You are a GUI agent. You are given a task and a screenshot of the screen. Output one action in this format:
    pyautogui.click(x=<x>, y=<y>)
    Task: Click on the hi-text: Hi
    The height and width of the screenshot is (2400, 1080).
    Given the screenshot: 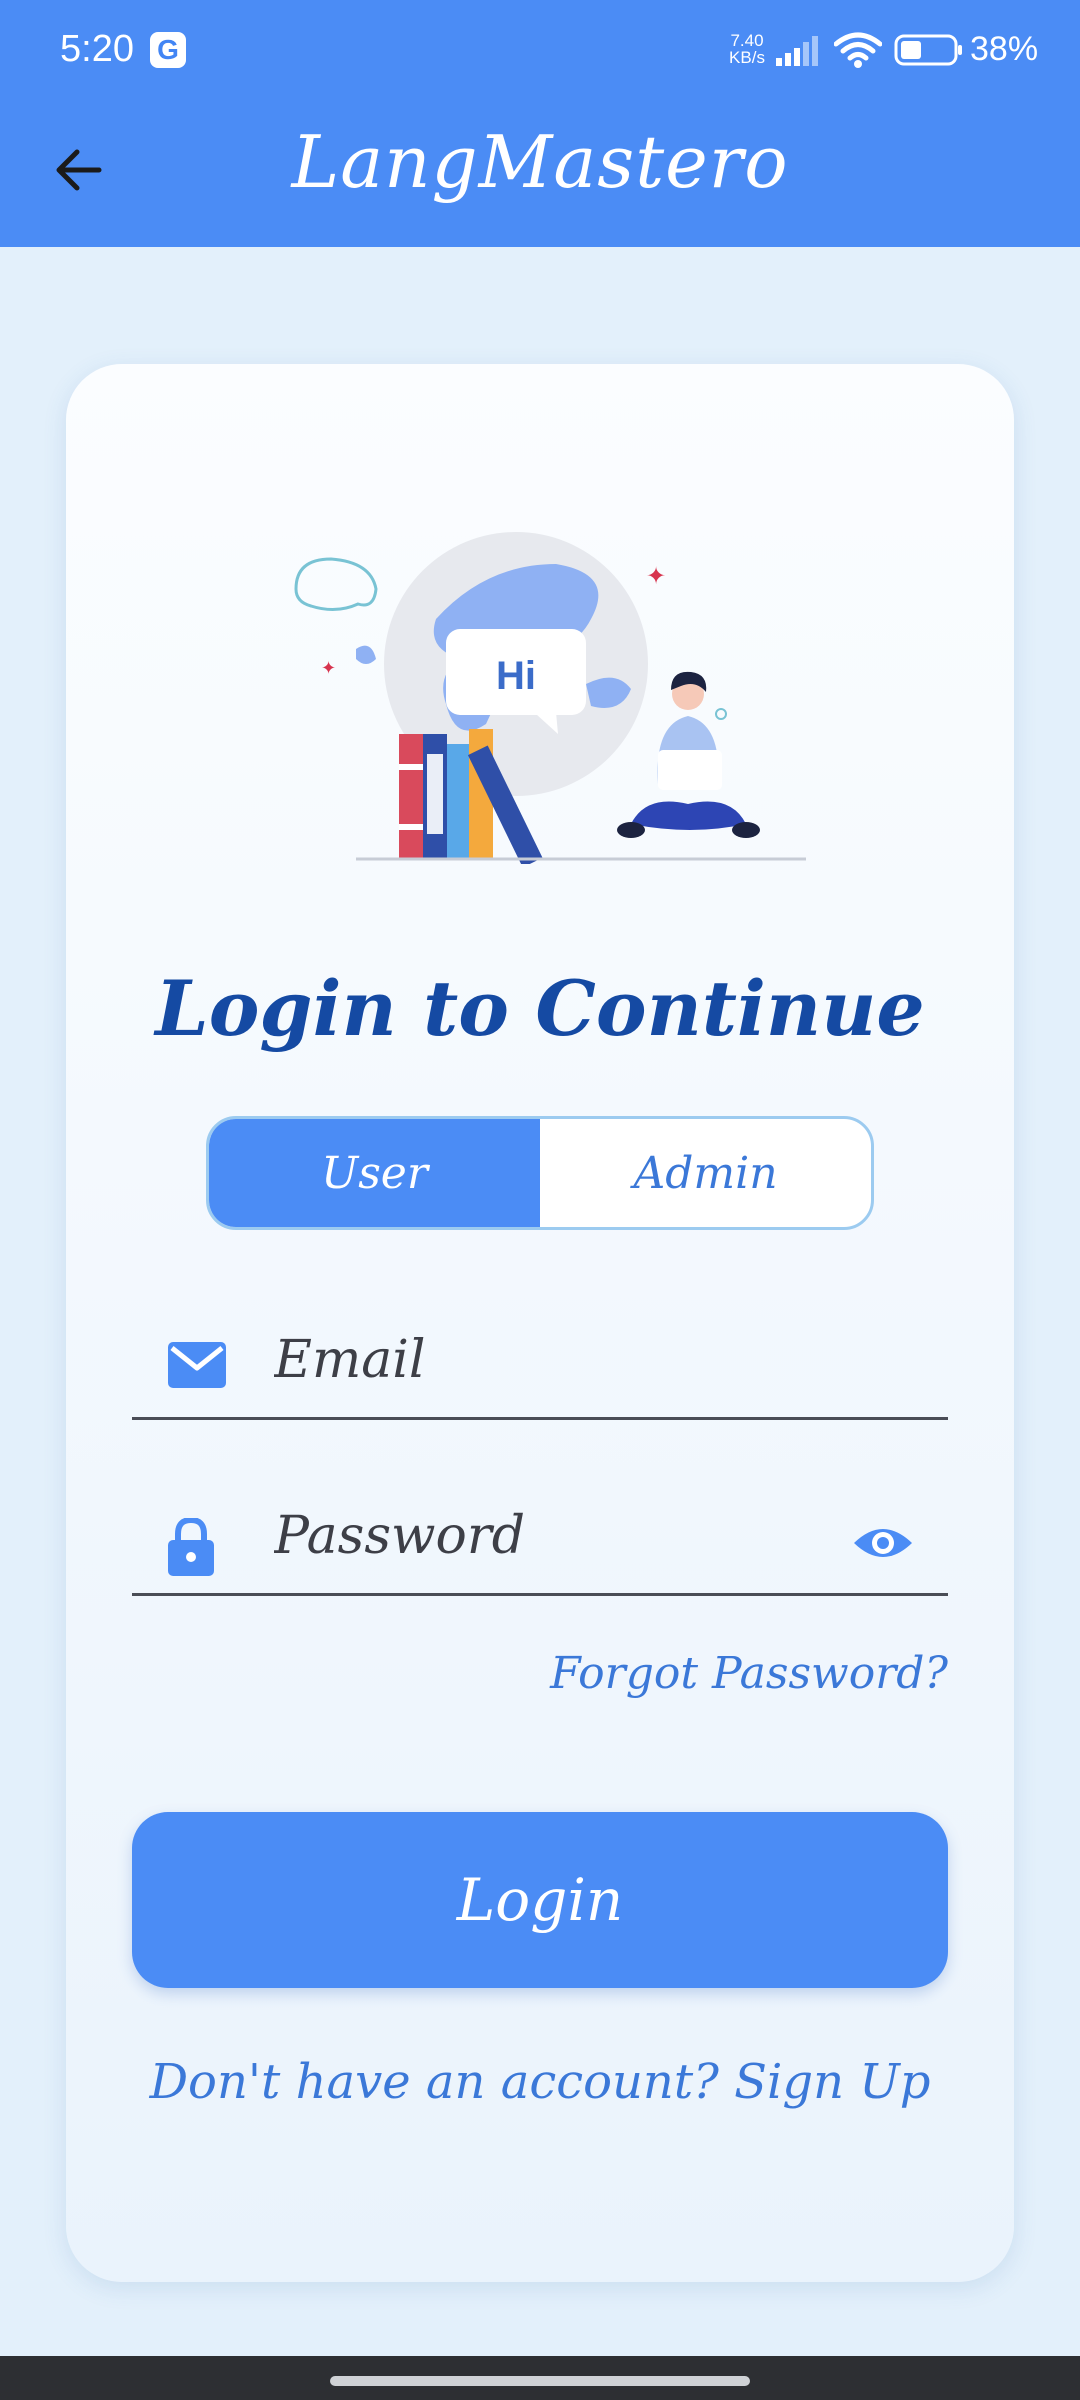 What is the action you would take?
    pyautogui.click(x=516, y=676)
    